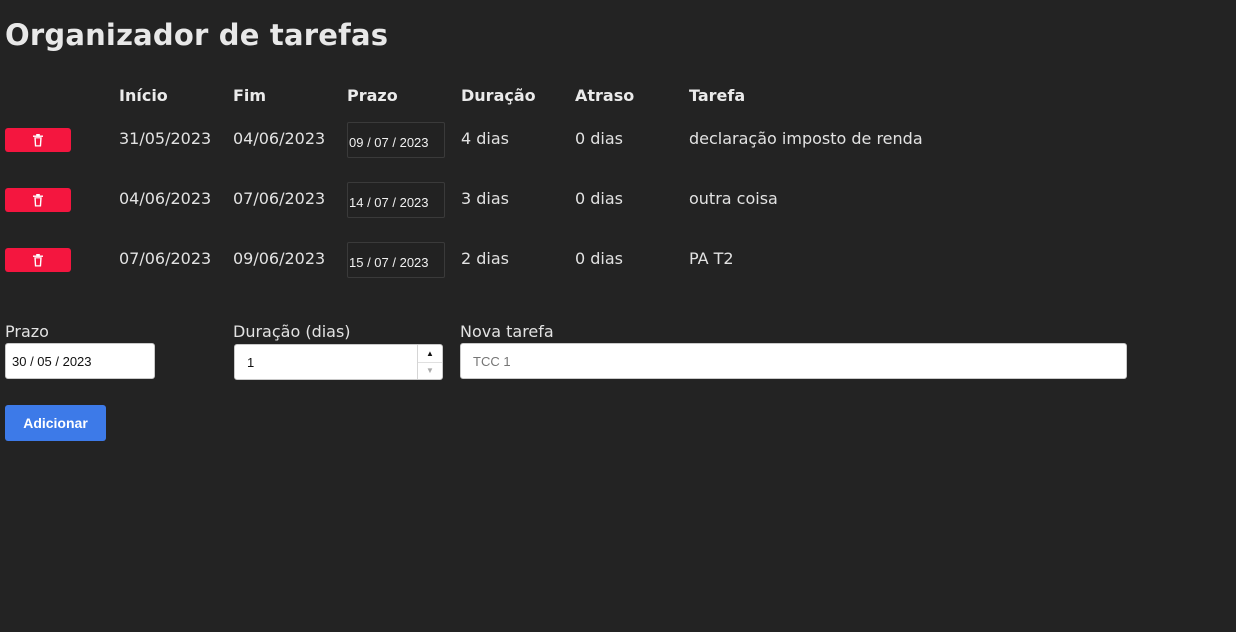  What do you see at coordinates (165, 198) in the screenshot?
I see `cell-inicio: 04/06/2023` at bounding box center [165, 198].